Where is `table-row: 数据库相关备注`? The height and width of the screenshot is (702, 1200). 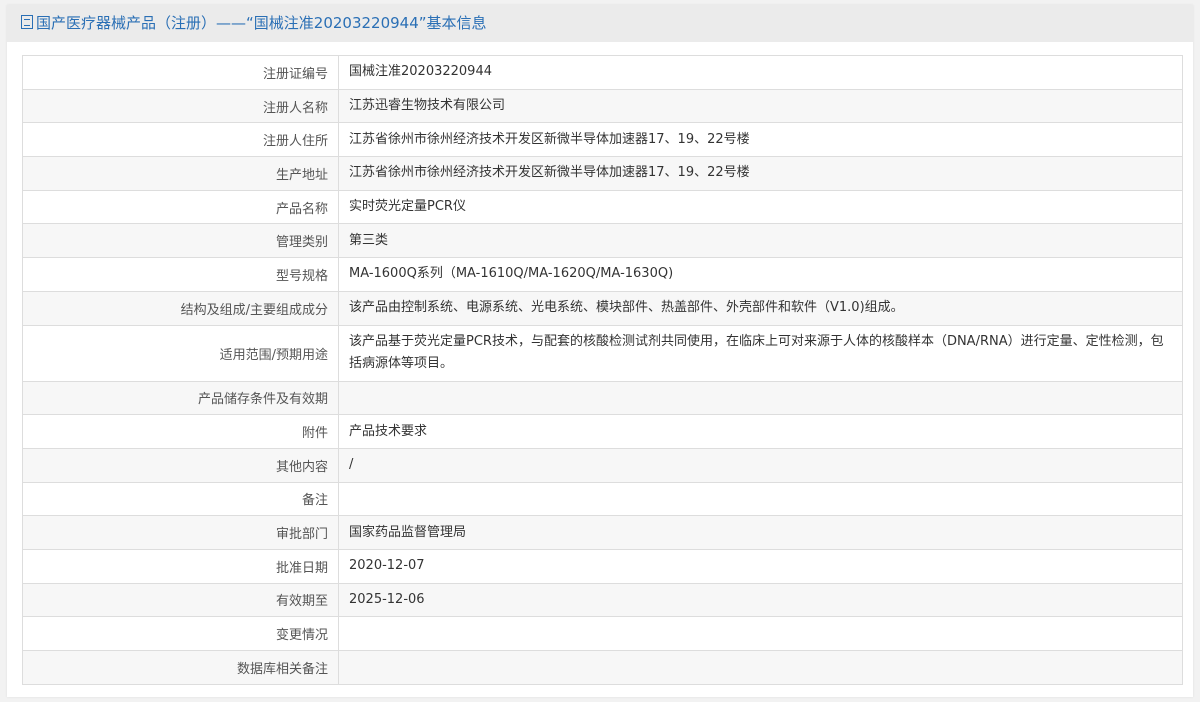 table-row: 数据库相关备注 is located at coordinates (602, 667).